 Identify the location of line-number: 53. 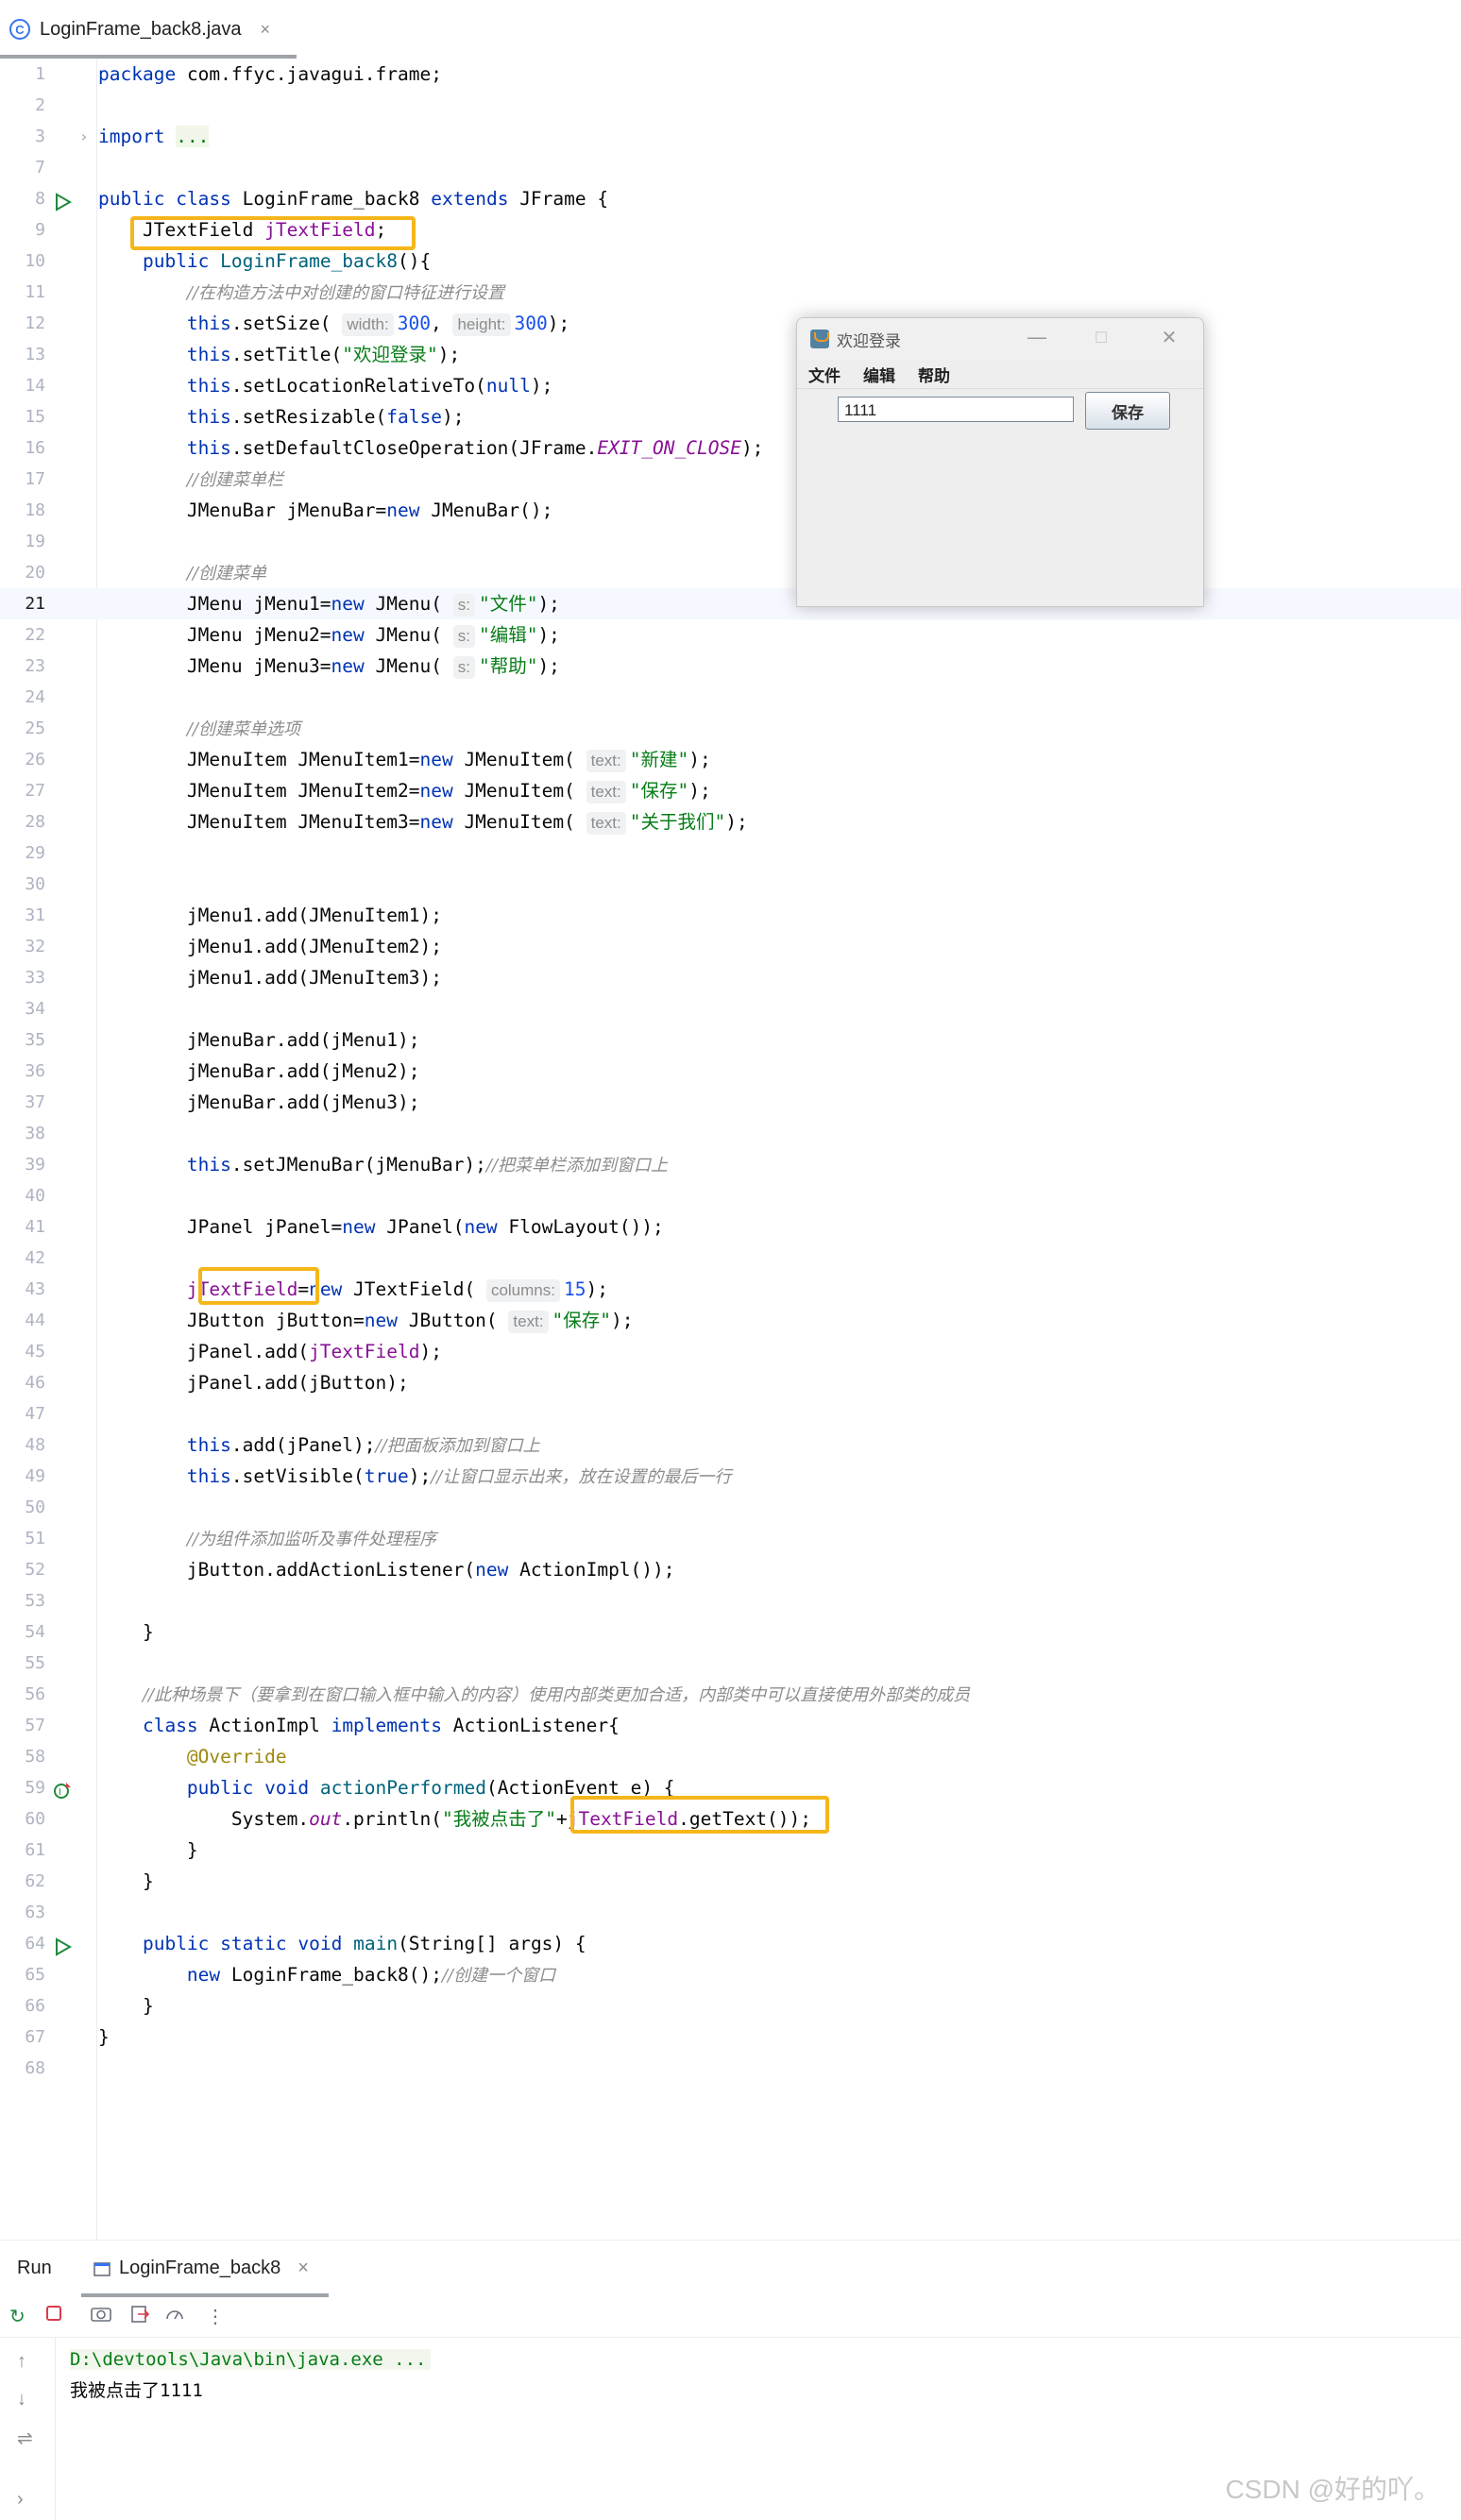
(35, 1601).